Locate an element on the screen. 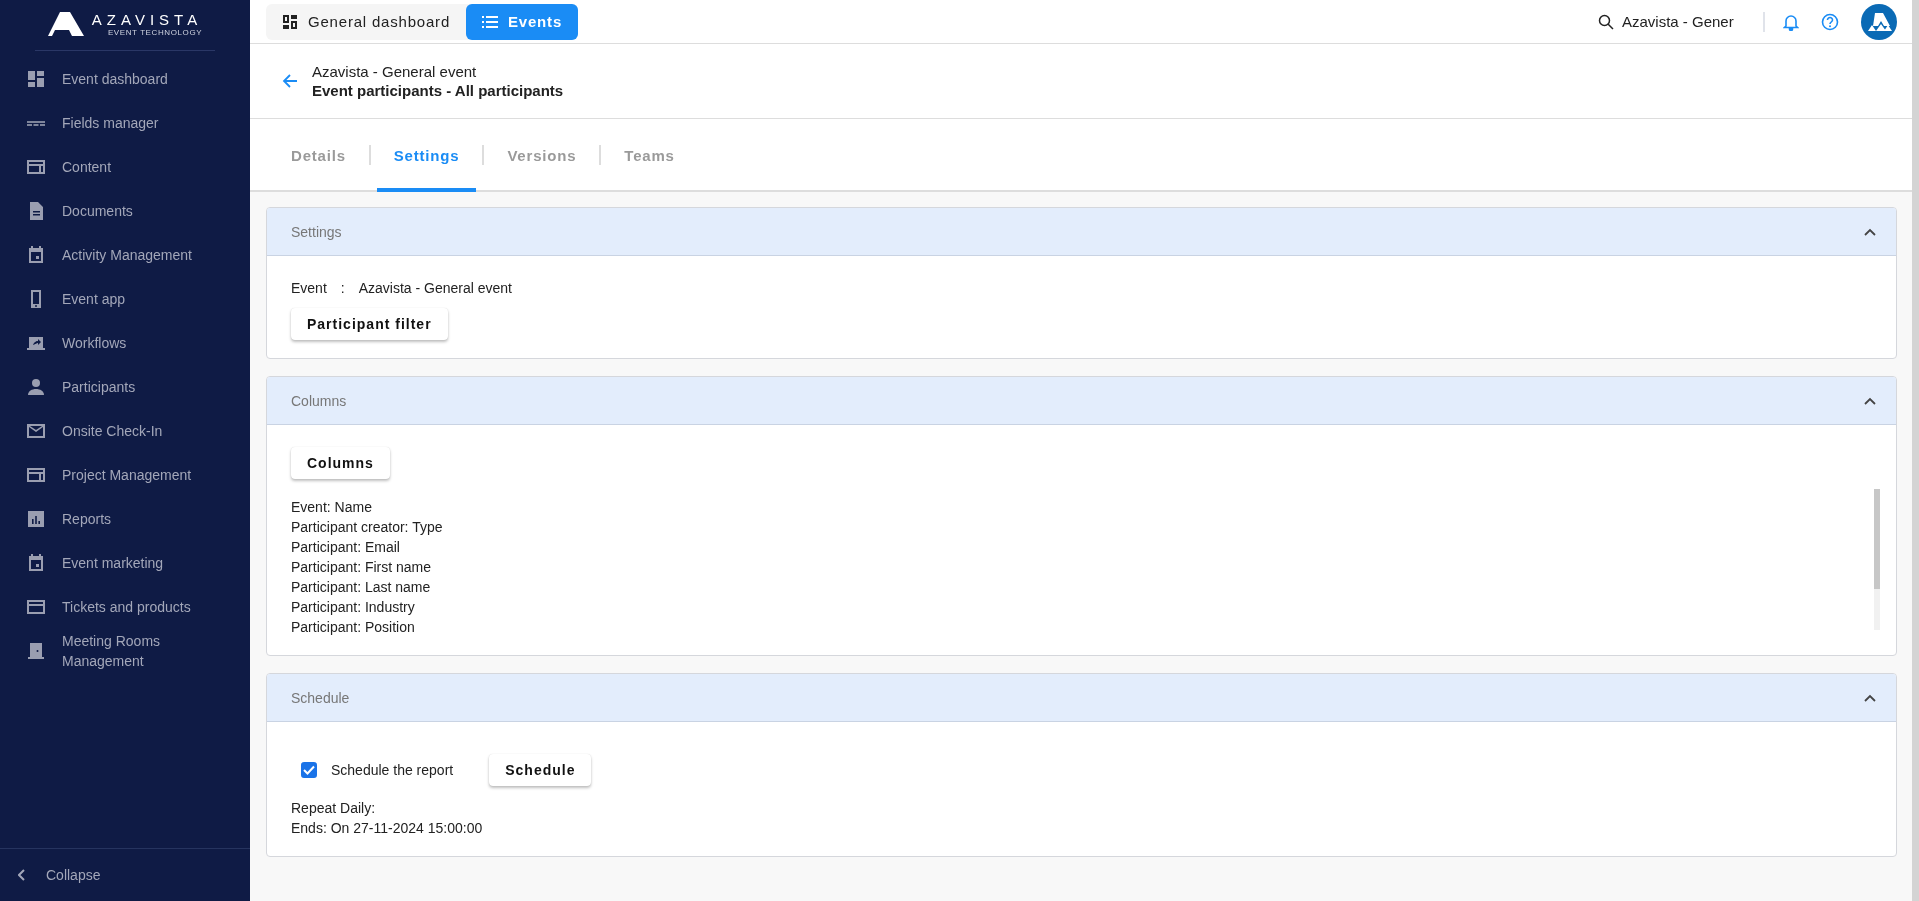 The width and height of the screenshot is (1919, 901). sidebar-item: Content is located at coordinates (125, 167).